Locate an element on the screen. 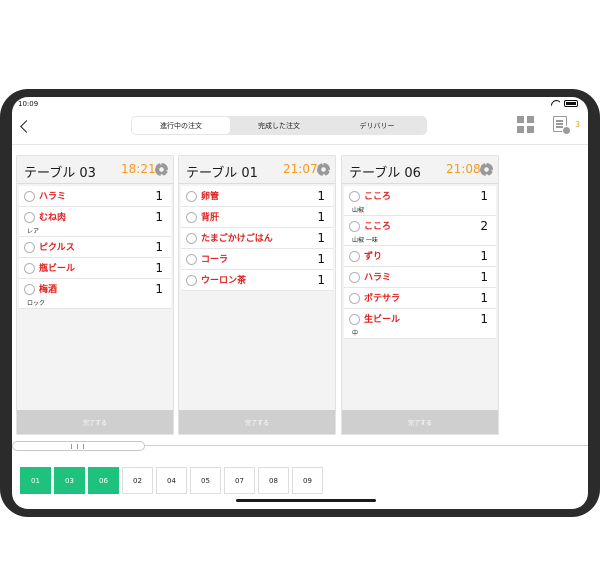 This screenshot has width=600, height=569. order-item: コーラ 1 is located at coordinates (257, 259).